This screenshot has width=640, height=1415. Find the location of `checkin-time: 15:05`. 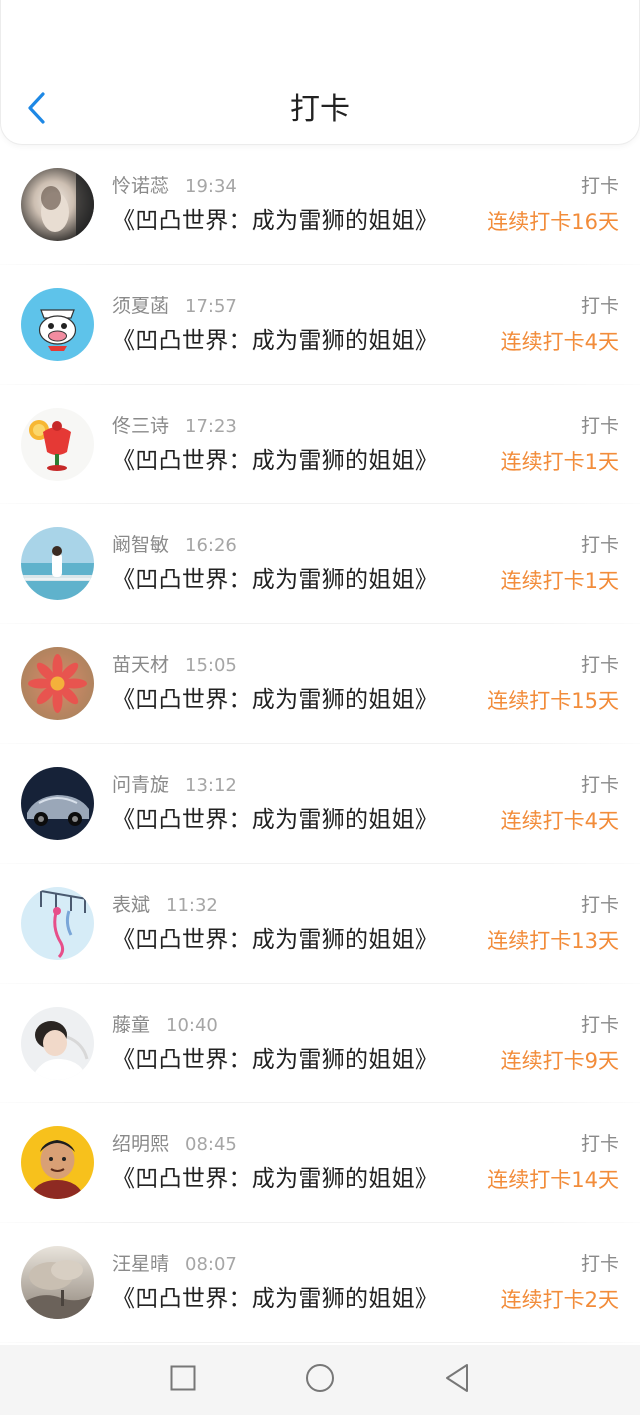

checkin-time: 15:05 is located at coordinates (211, 666).